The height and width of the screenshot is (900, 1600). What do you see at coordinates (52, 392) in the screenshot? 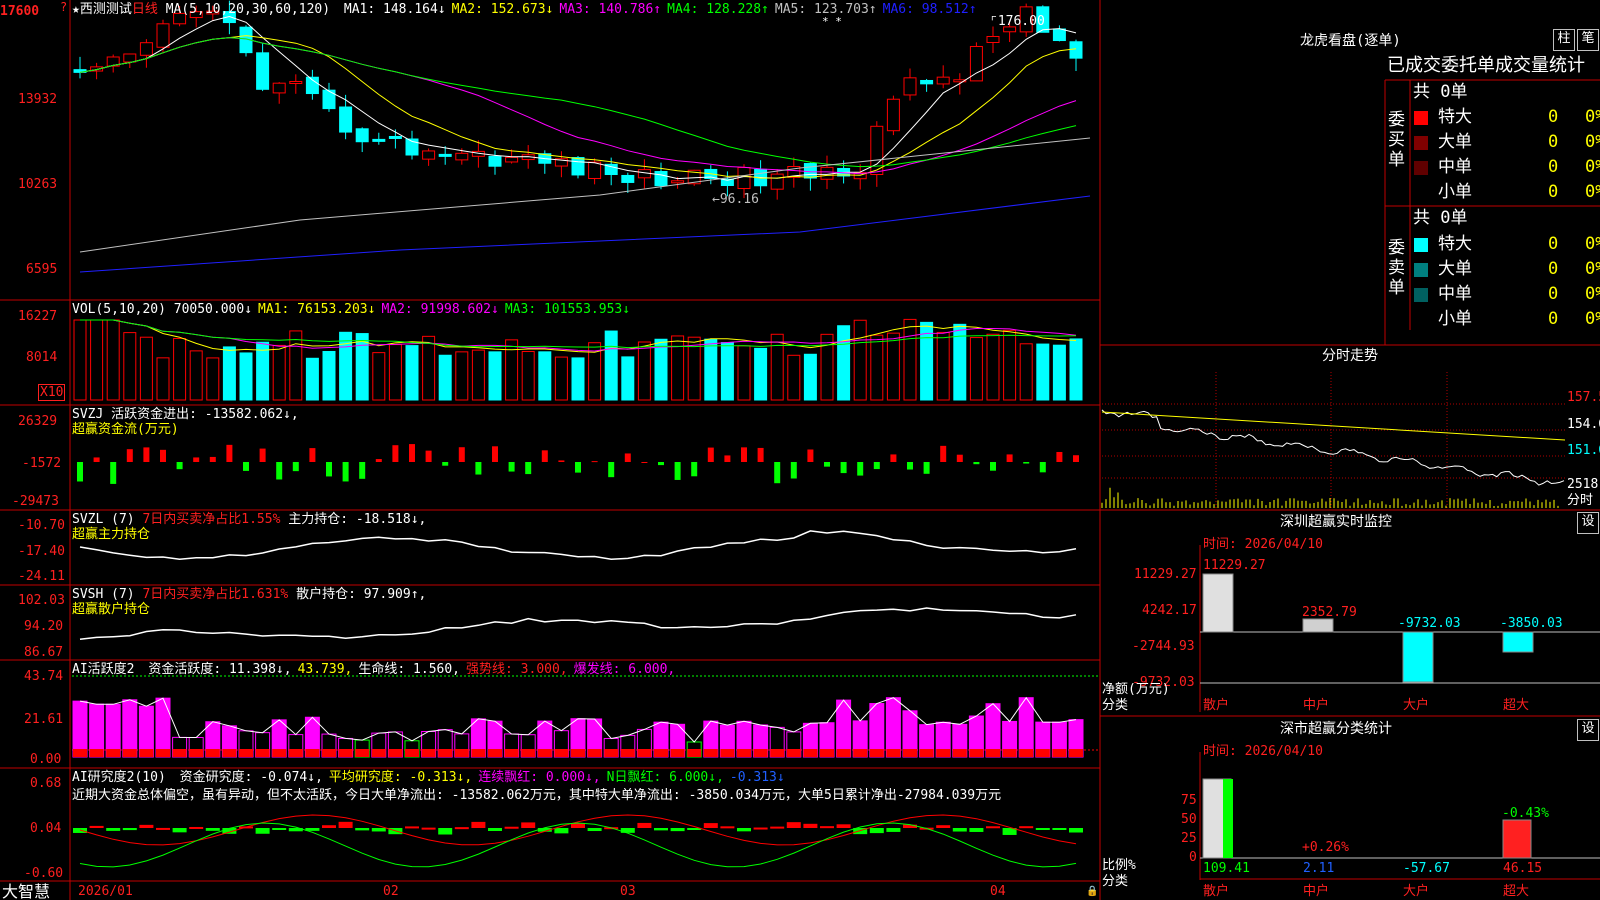
I see `vol-unit-badge: X10` at bounding box center [52, 392].